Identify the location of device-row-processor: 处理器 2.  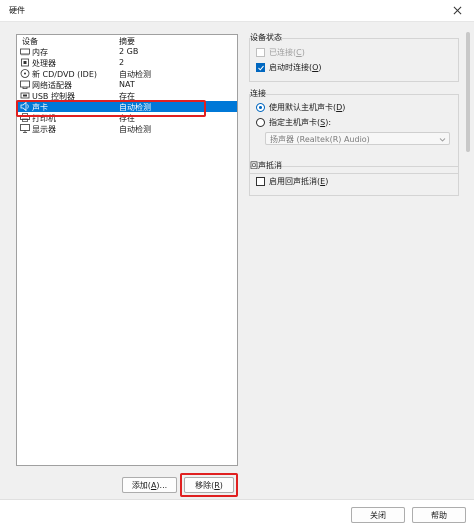
(127, 62).